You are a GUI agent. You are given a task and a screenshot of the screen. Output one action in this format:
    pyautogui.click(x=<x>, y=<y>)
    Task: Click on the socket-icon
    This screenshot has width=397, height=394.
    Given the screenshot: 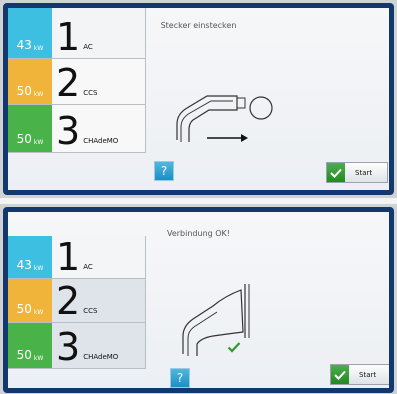 What is the action you would take?
    pyautogui.click(x=261, y=108)
    